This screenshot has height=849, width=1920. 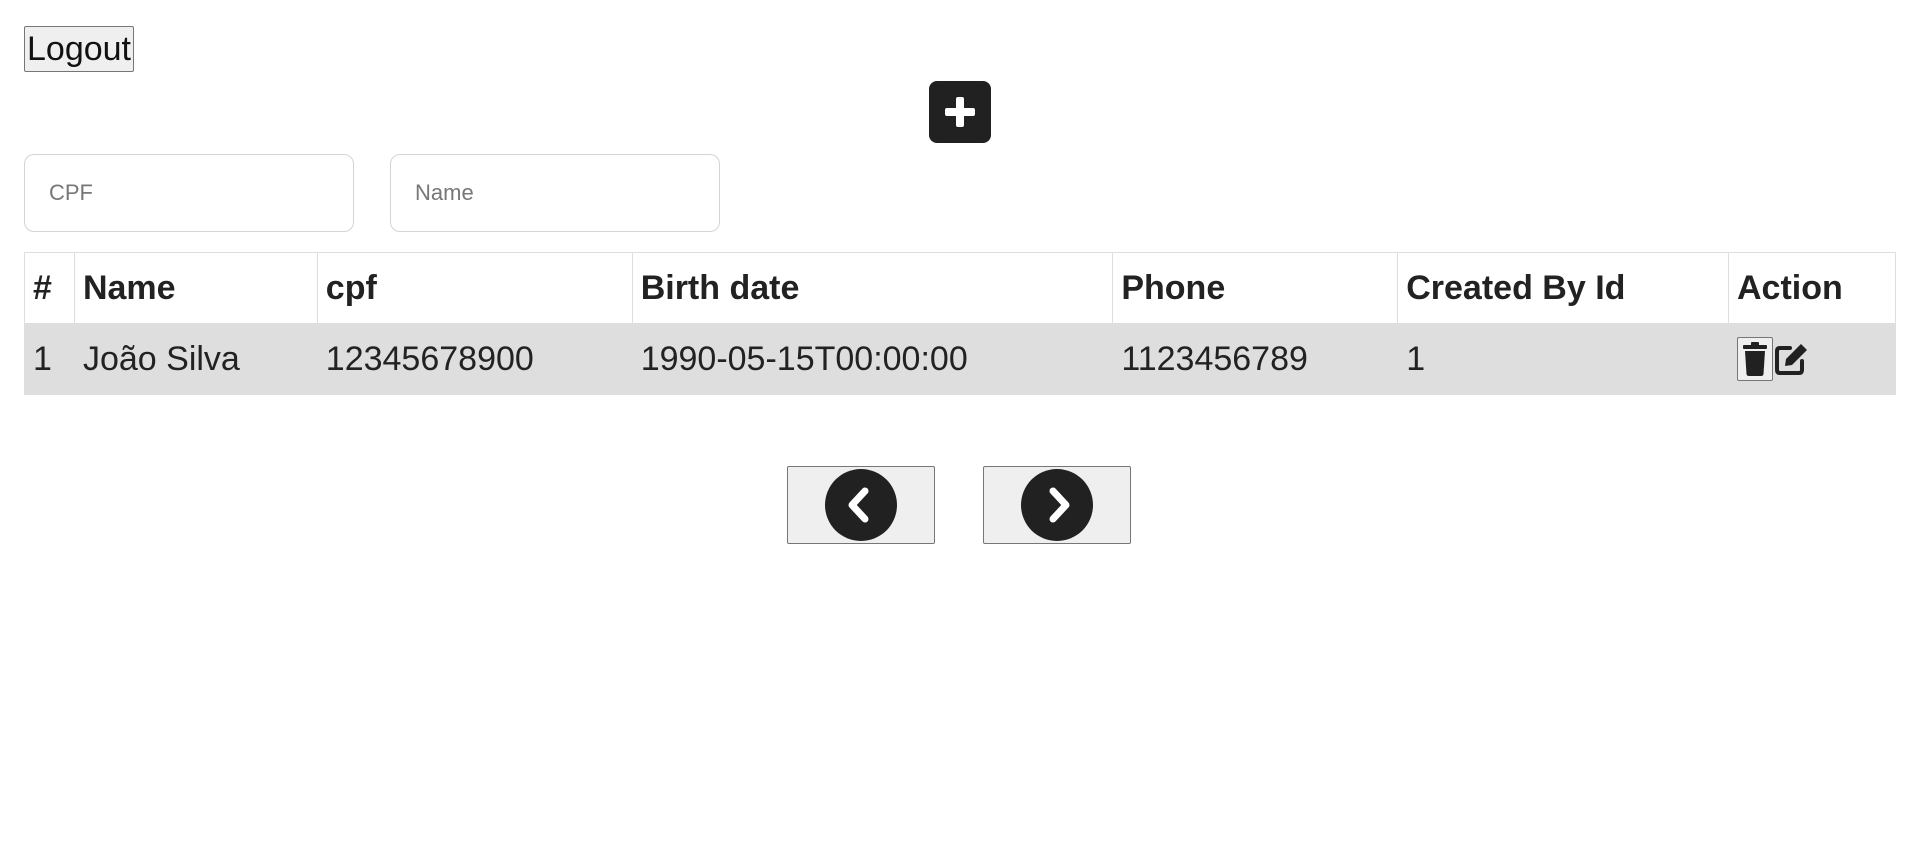 I want to click on column-header-phone: Phone, so click(x=1255, y=288).